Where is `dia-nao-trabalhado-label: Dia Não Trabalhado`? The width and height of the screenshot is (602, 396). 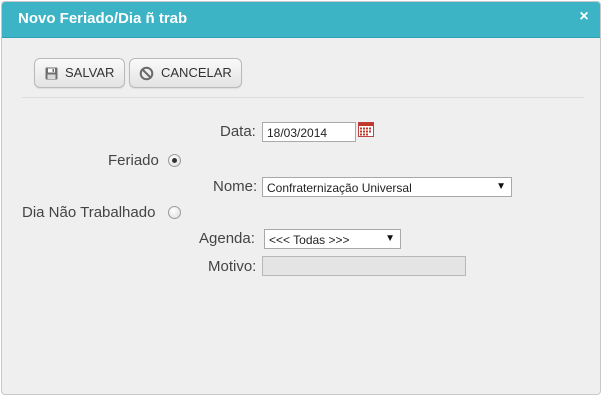 dia-nao-trabalhado-label: Dia Não Trabalhado is located at coordinates (89, 212).